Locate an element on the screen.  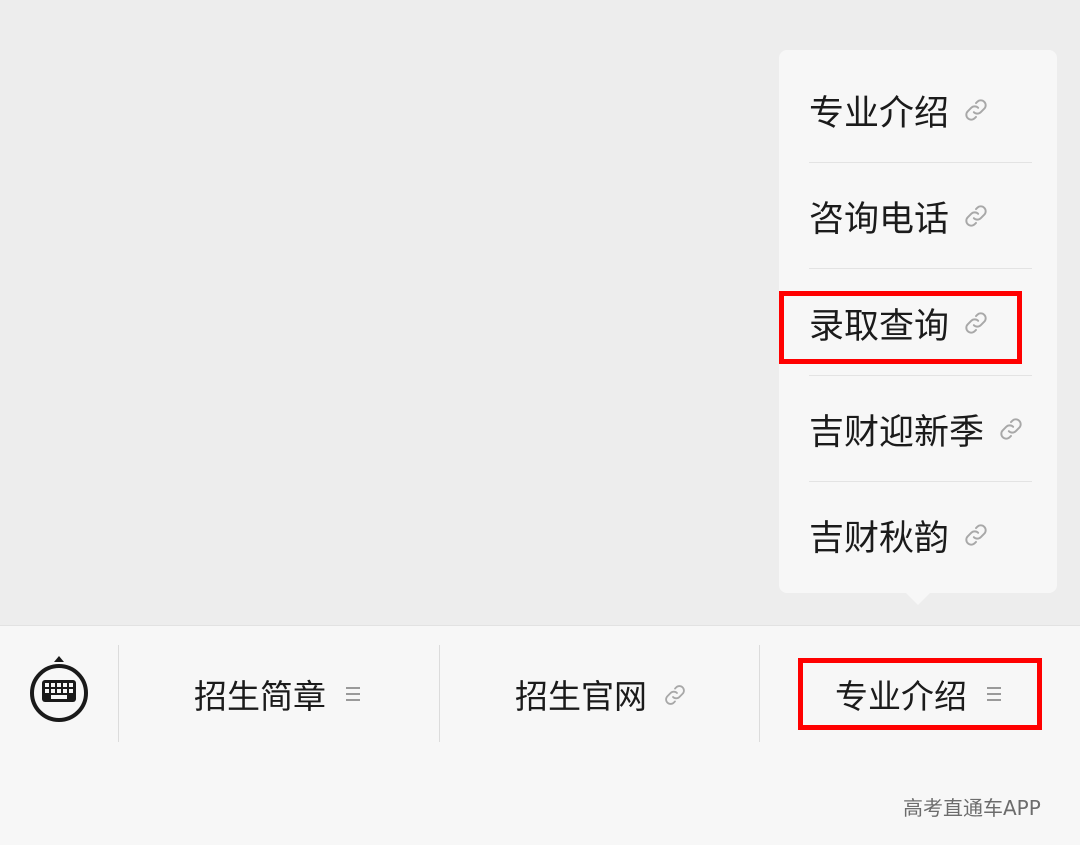
submenu-divider is located at coordinates (920, 268).